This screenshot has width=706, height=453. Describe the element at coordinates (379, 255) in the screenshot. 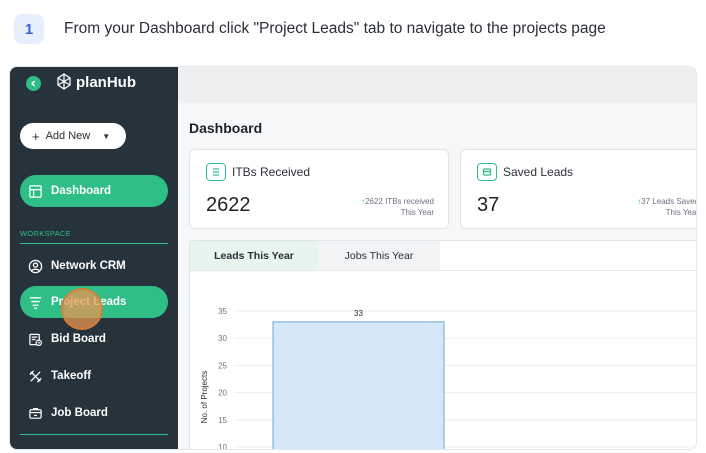

I see `tab-jobs-this-year: Jobs This Year` at that location.